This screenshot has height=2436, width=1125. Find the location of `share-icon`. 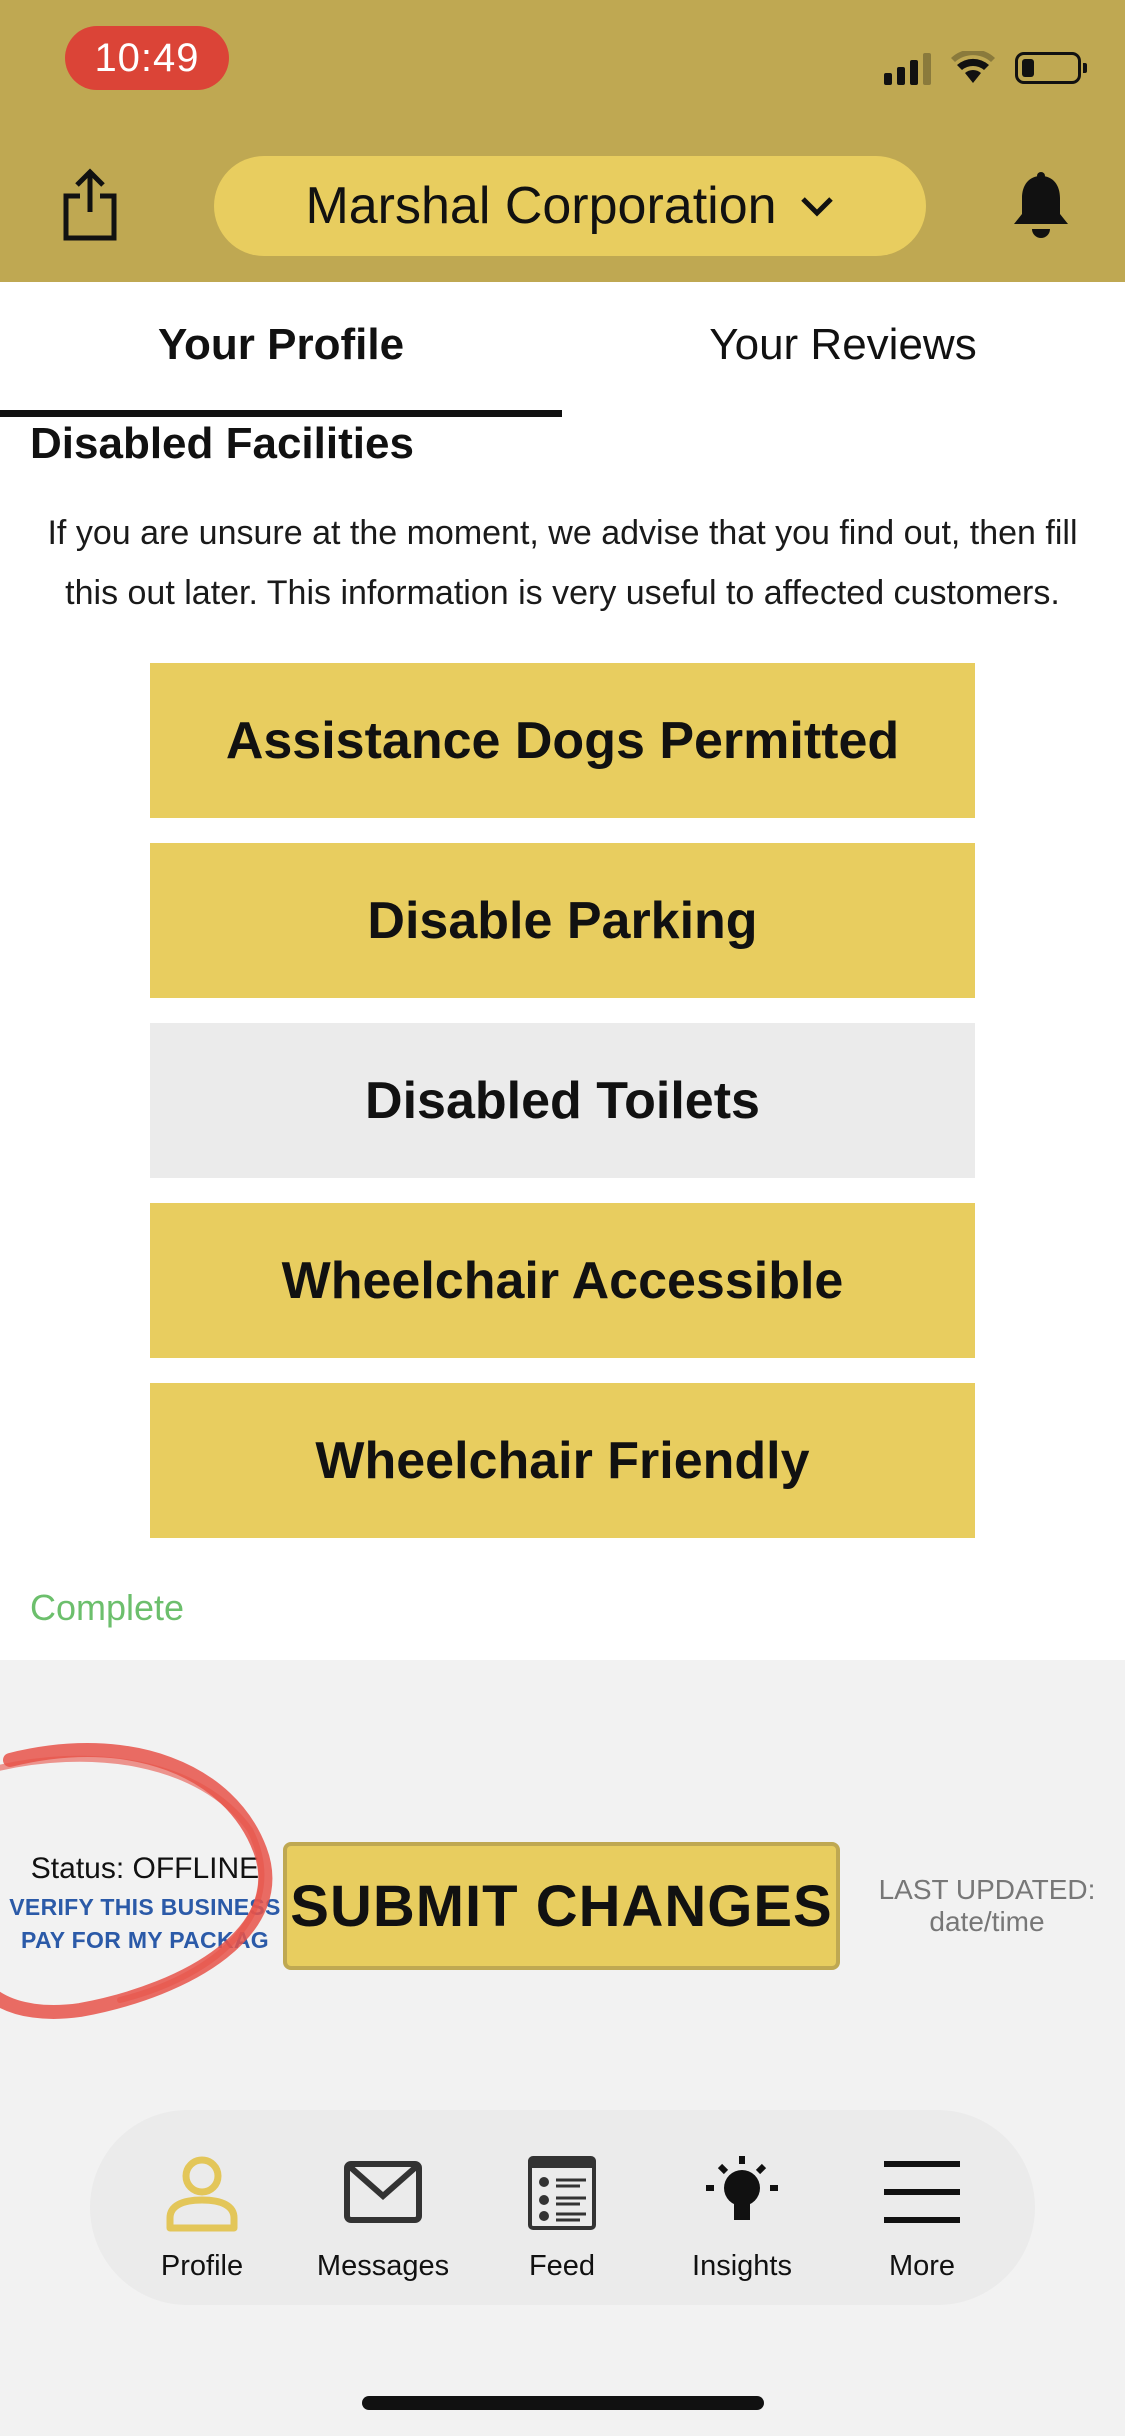

share-icon is located at coordinates (90, 204).